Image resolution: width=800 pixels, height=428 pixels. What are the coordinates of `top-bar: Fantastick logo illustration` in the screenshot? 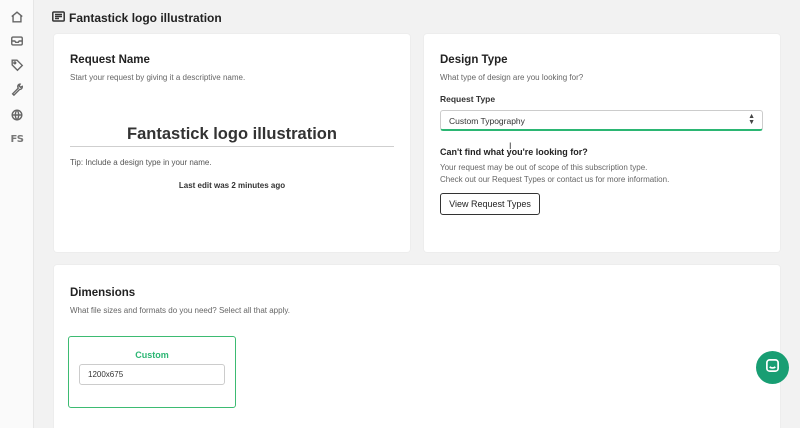 It's located at (417, 16).